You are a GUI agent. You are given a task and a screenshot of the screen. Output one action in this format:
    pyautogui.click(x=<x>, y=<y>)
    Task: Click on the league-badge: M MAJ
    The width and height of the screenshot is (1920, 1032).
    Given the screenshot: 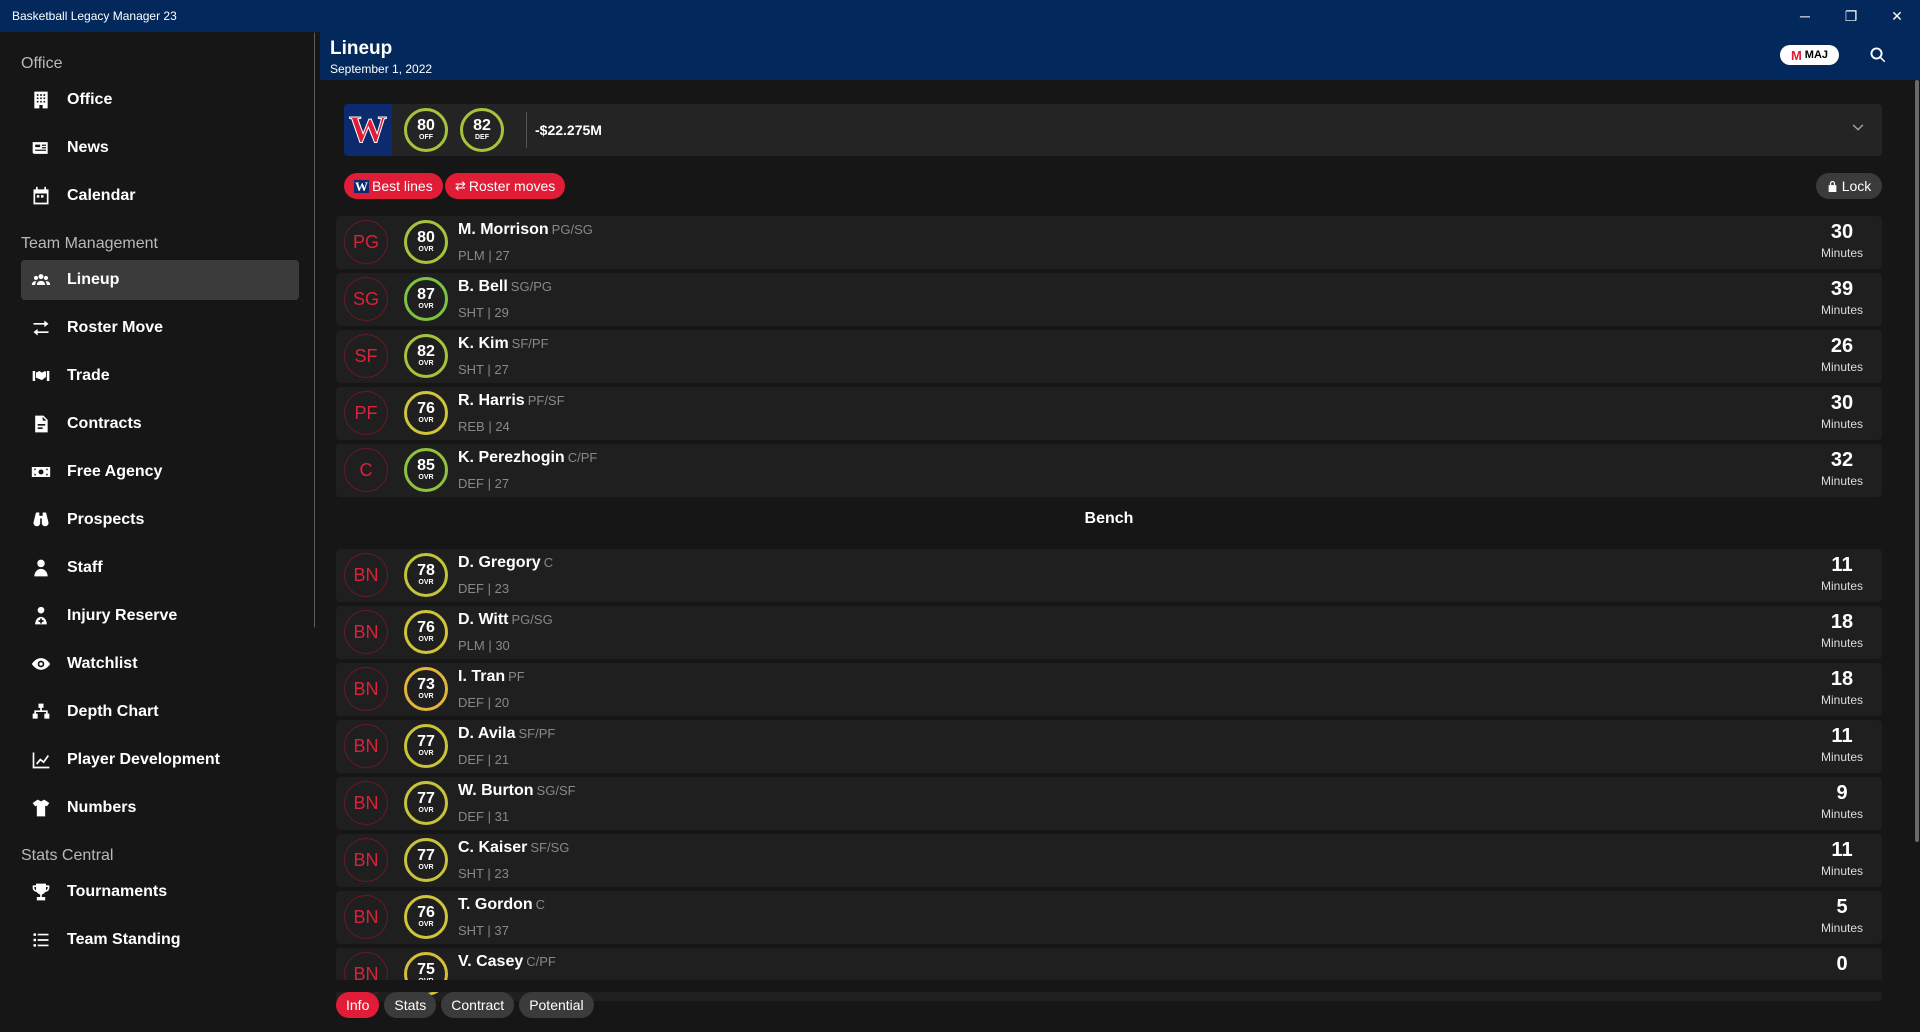 What is the action you would take?
    pyautogui.click(x=1809, y=55)
    